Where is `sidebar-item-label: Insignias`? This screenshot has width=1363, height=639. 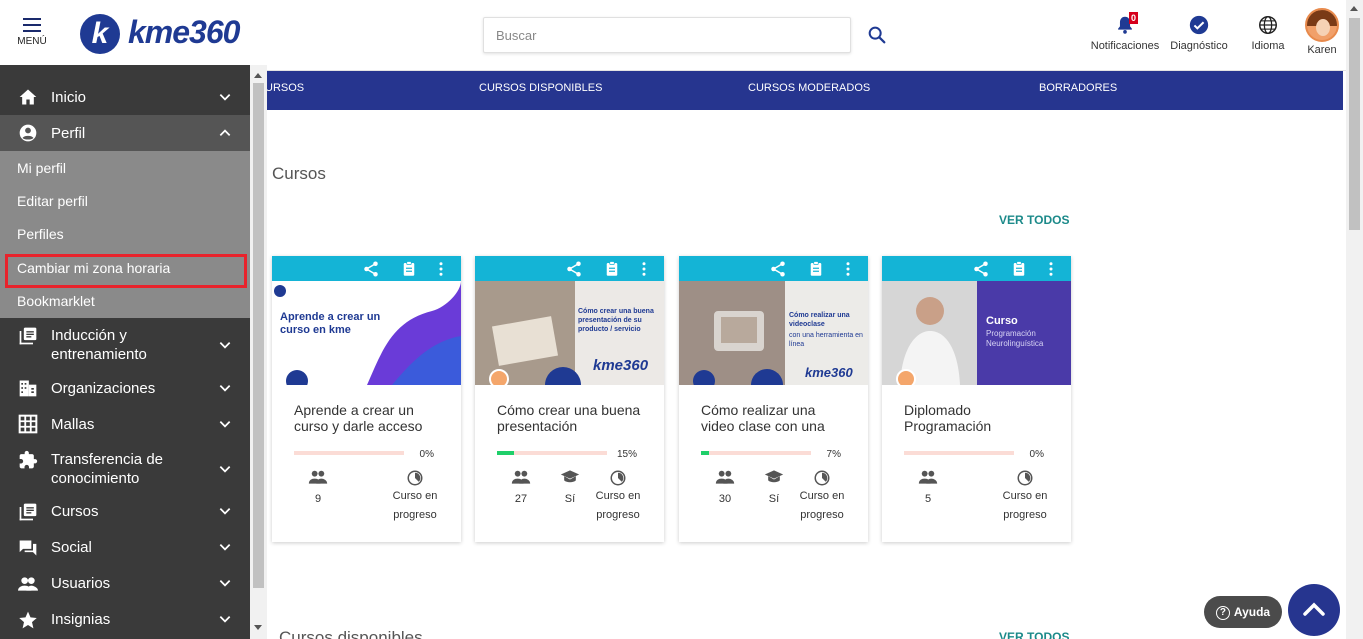 sidebar-item-label: Insignias is located at coordinates (81, 619).